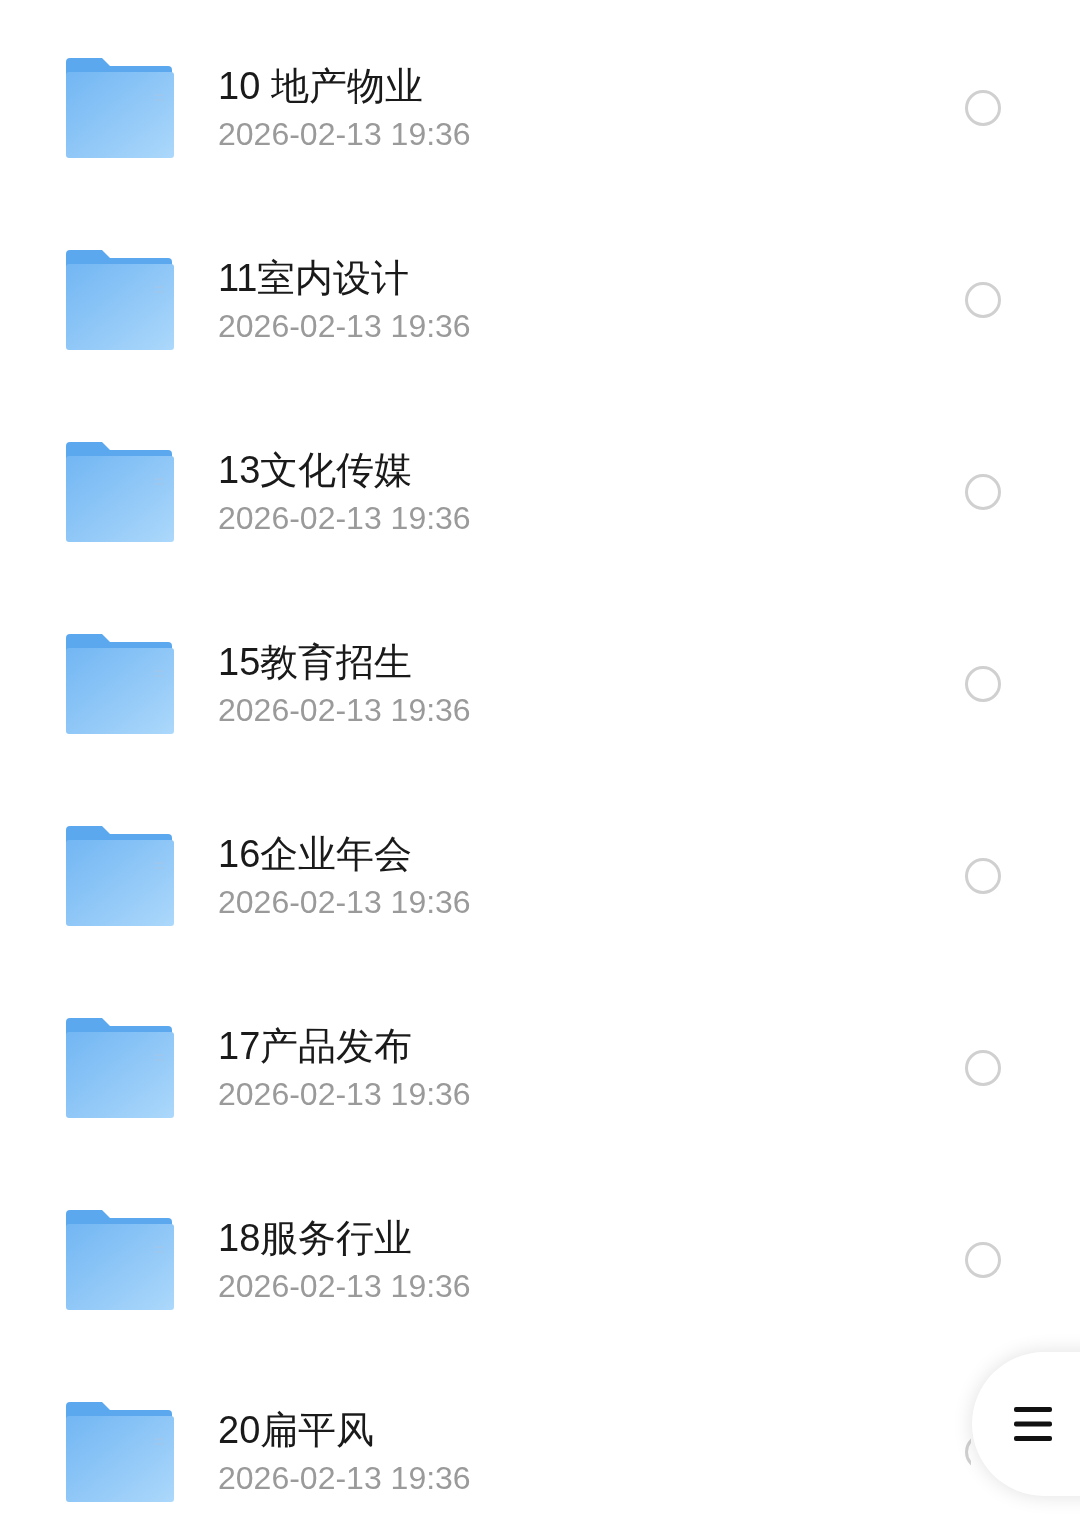 This screenshot has width=1080, height=1538. What do you see at coordinates (316, 662) in the screenshot?
I see `folder-name: 15教育招生` at bounding box center [316, 662].